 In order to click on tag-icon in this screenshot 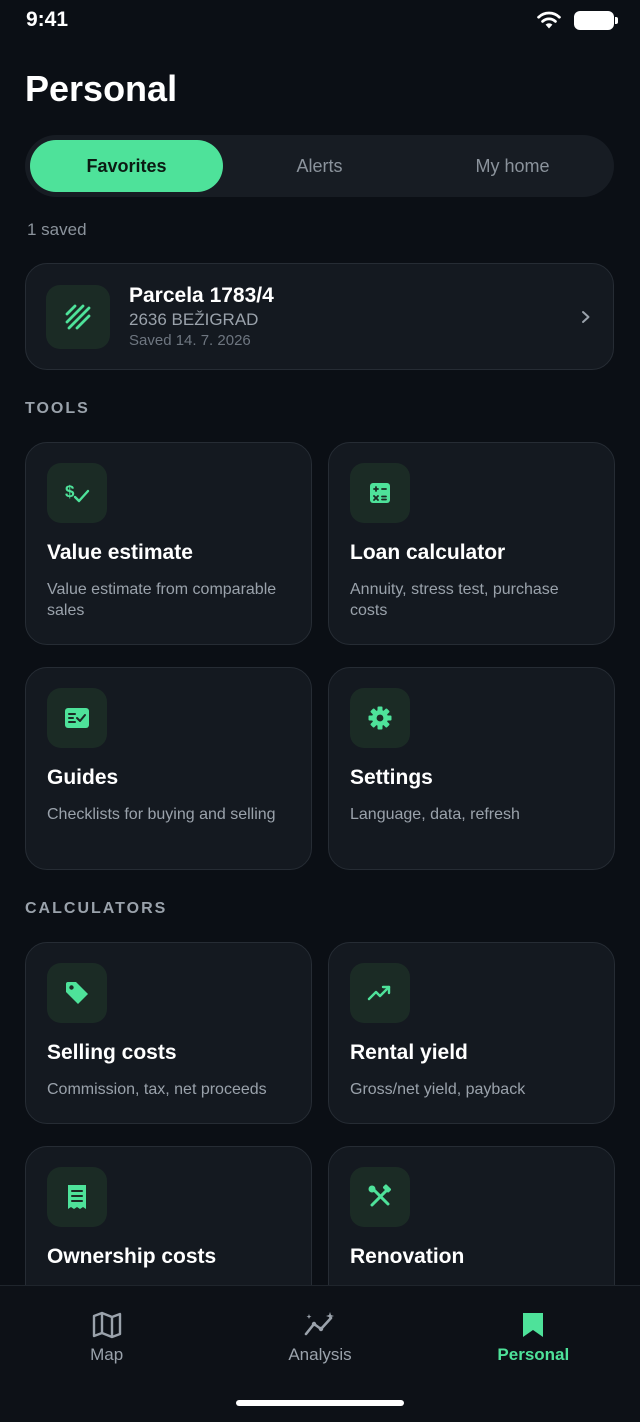, I will do `click(77, 993)`.